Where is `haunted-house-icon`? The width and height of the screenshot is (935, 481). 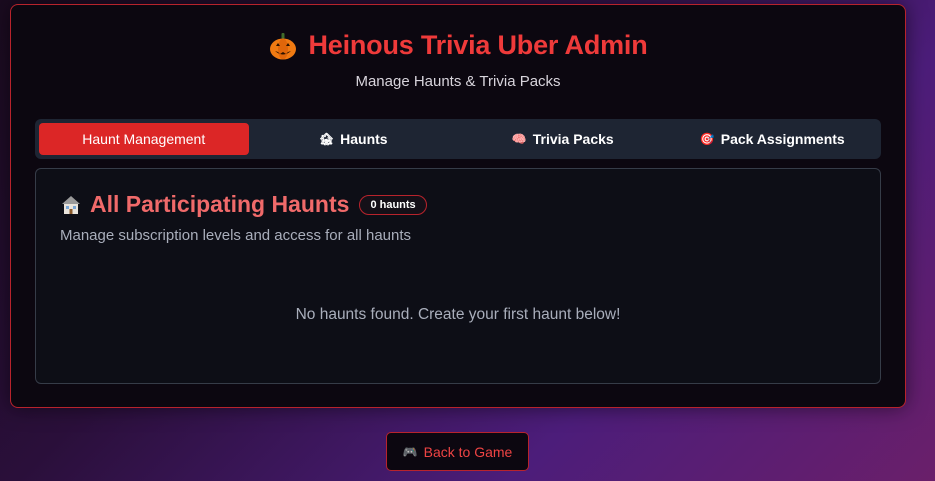
haunted-house-icon is located at coordinates (71, 204).